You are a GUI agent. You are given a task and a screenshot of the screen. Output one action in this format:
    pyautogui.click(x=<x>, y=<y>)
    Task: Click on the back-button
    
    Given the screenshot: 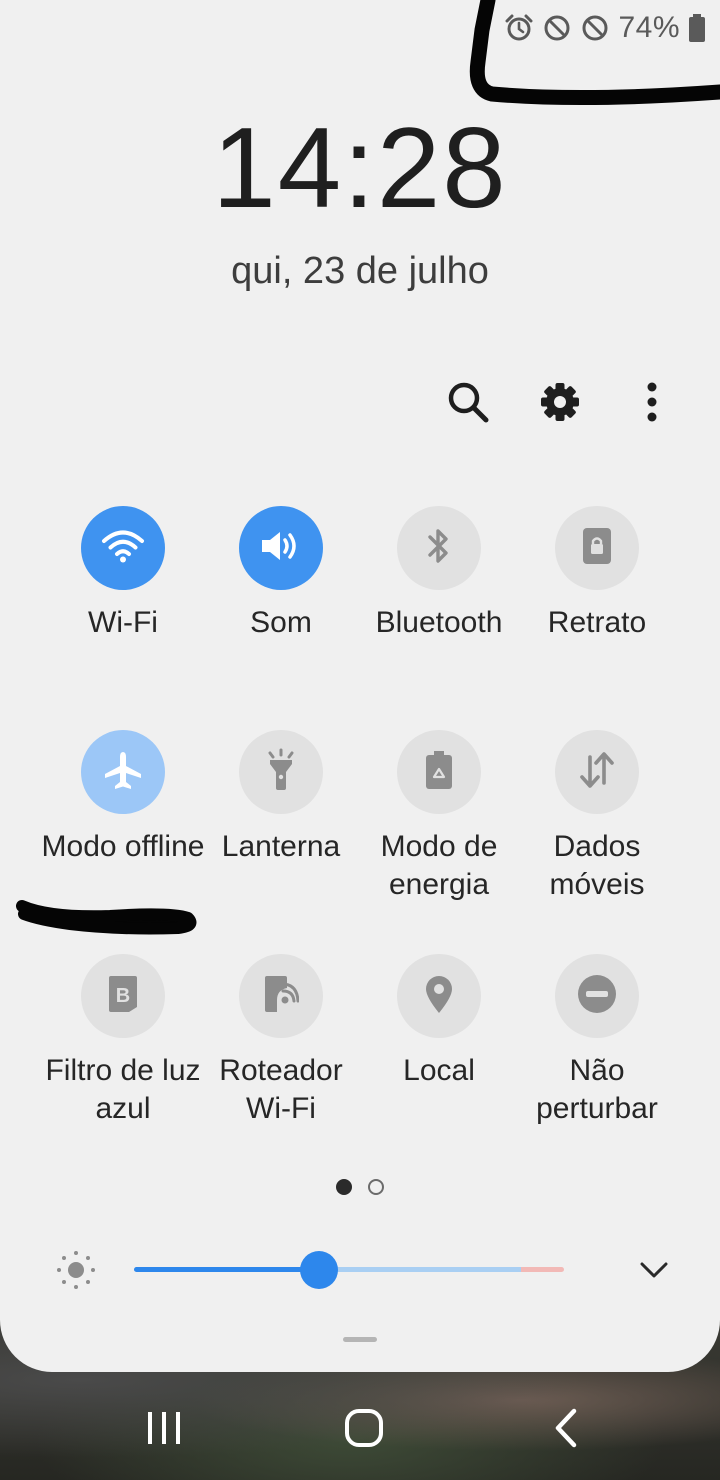 What is the action you would take?
    pyautogui.click(x=565, y=1430)
    